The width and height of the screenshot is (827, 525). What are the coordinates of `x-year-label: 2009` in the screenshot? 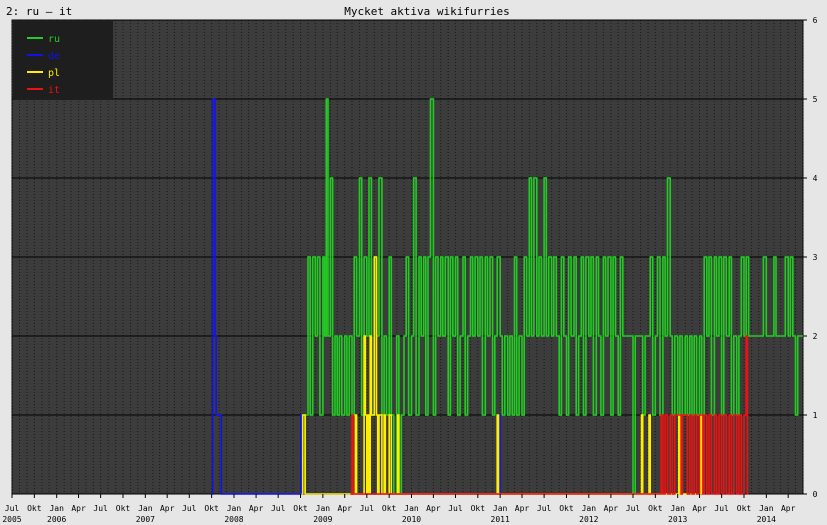 It's located at (322, 519).